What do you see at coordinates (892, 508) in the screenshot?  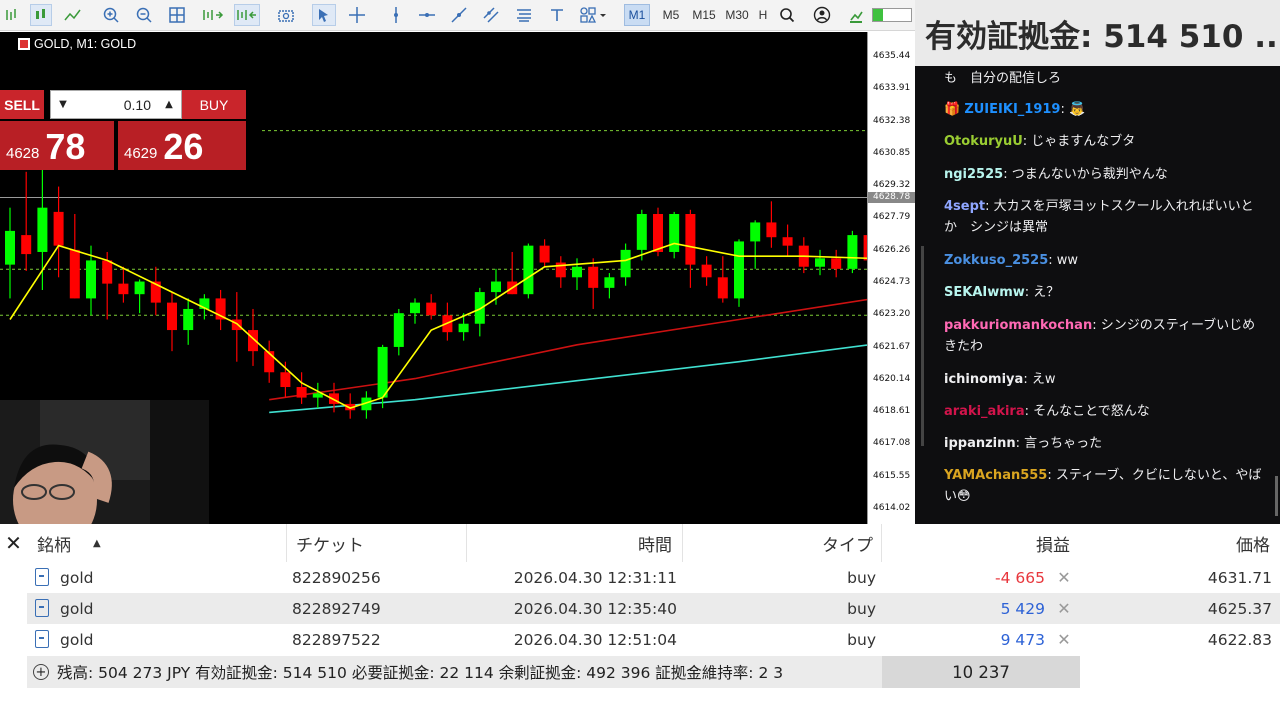 I see `price-axis-label: 4614.02` at bounding box center [892, 508].